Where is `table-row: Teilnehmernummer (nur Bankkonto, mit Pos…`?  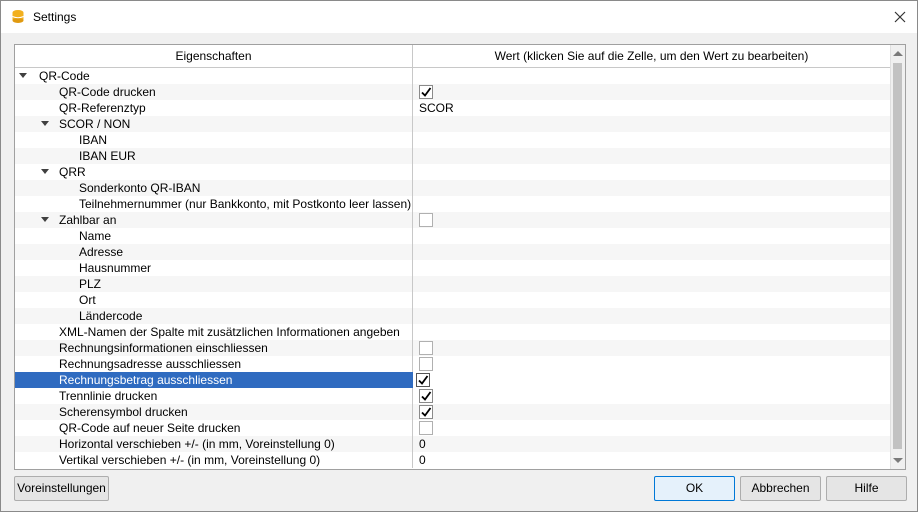 table-row: Teilnehmernummer (nur Bankkonto, mit Pos… is located at coordinates (452, 204).